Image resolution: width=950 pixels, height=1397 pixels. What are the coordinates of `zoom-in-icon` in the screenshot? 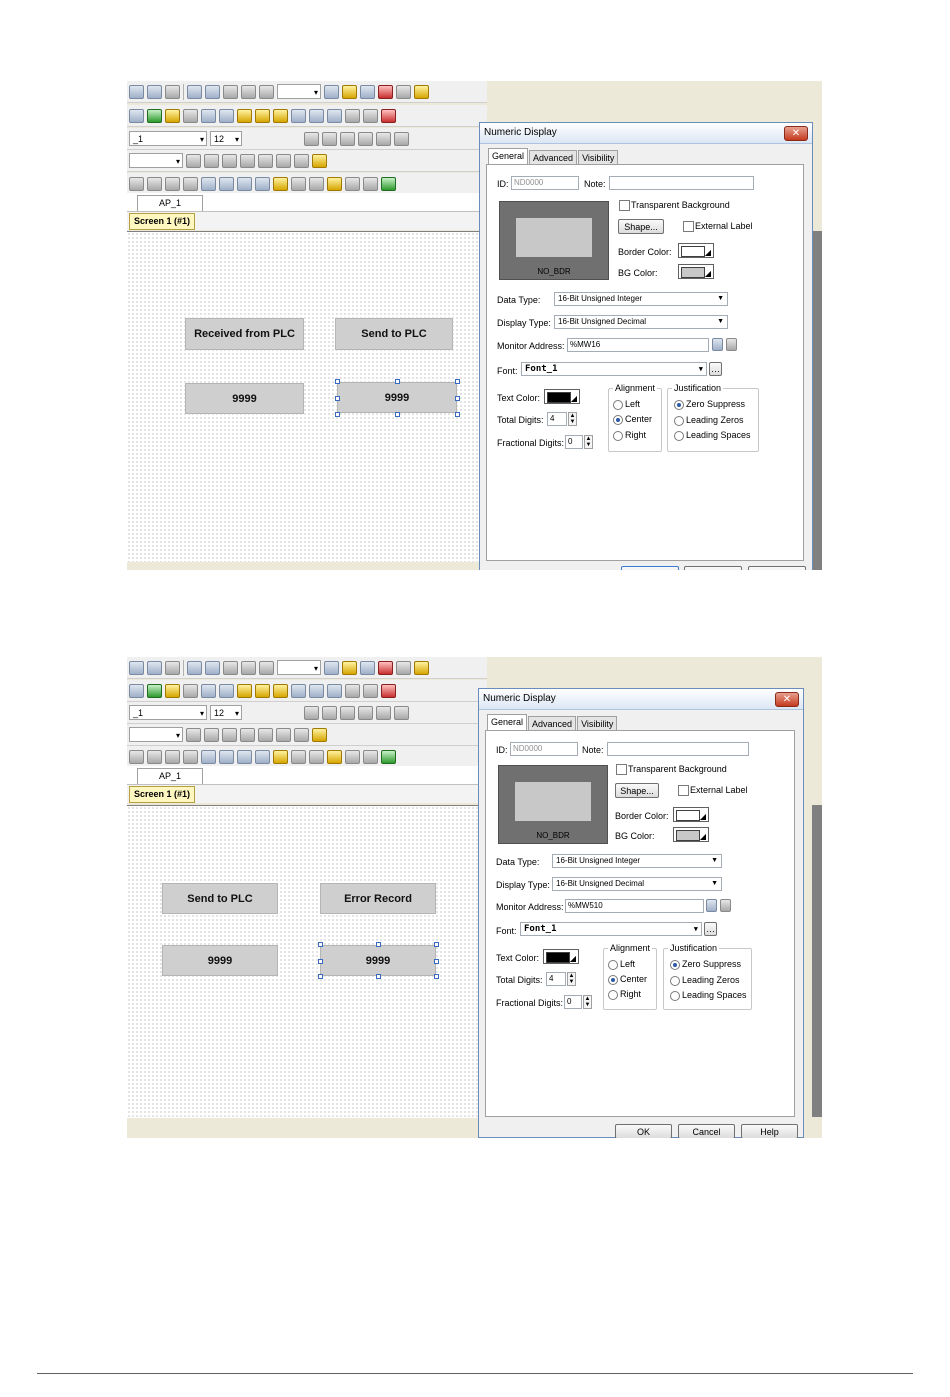 It's located at (194, 91).